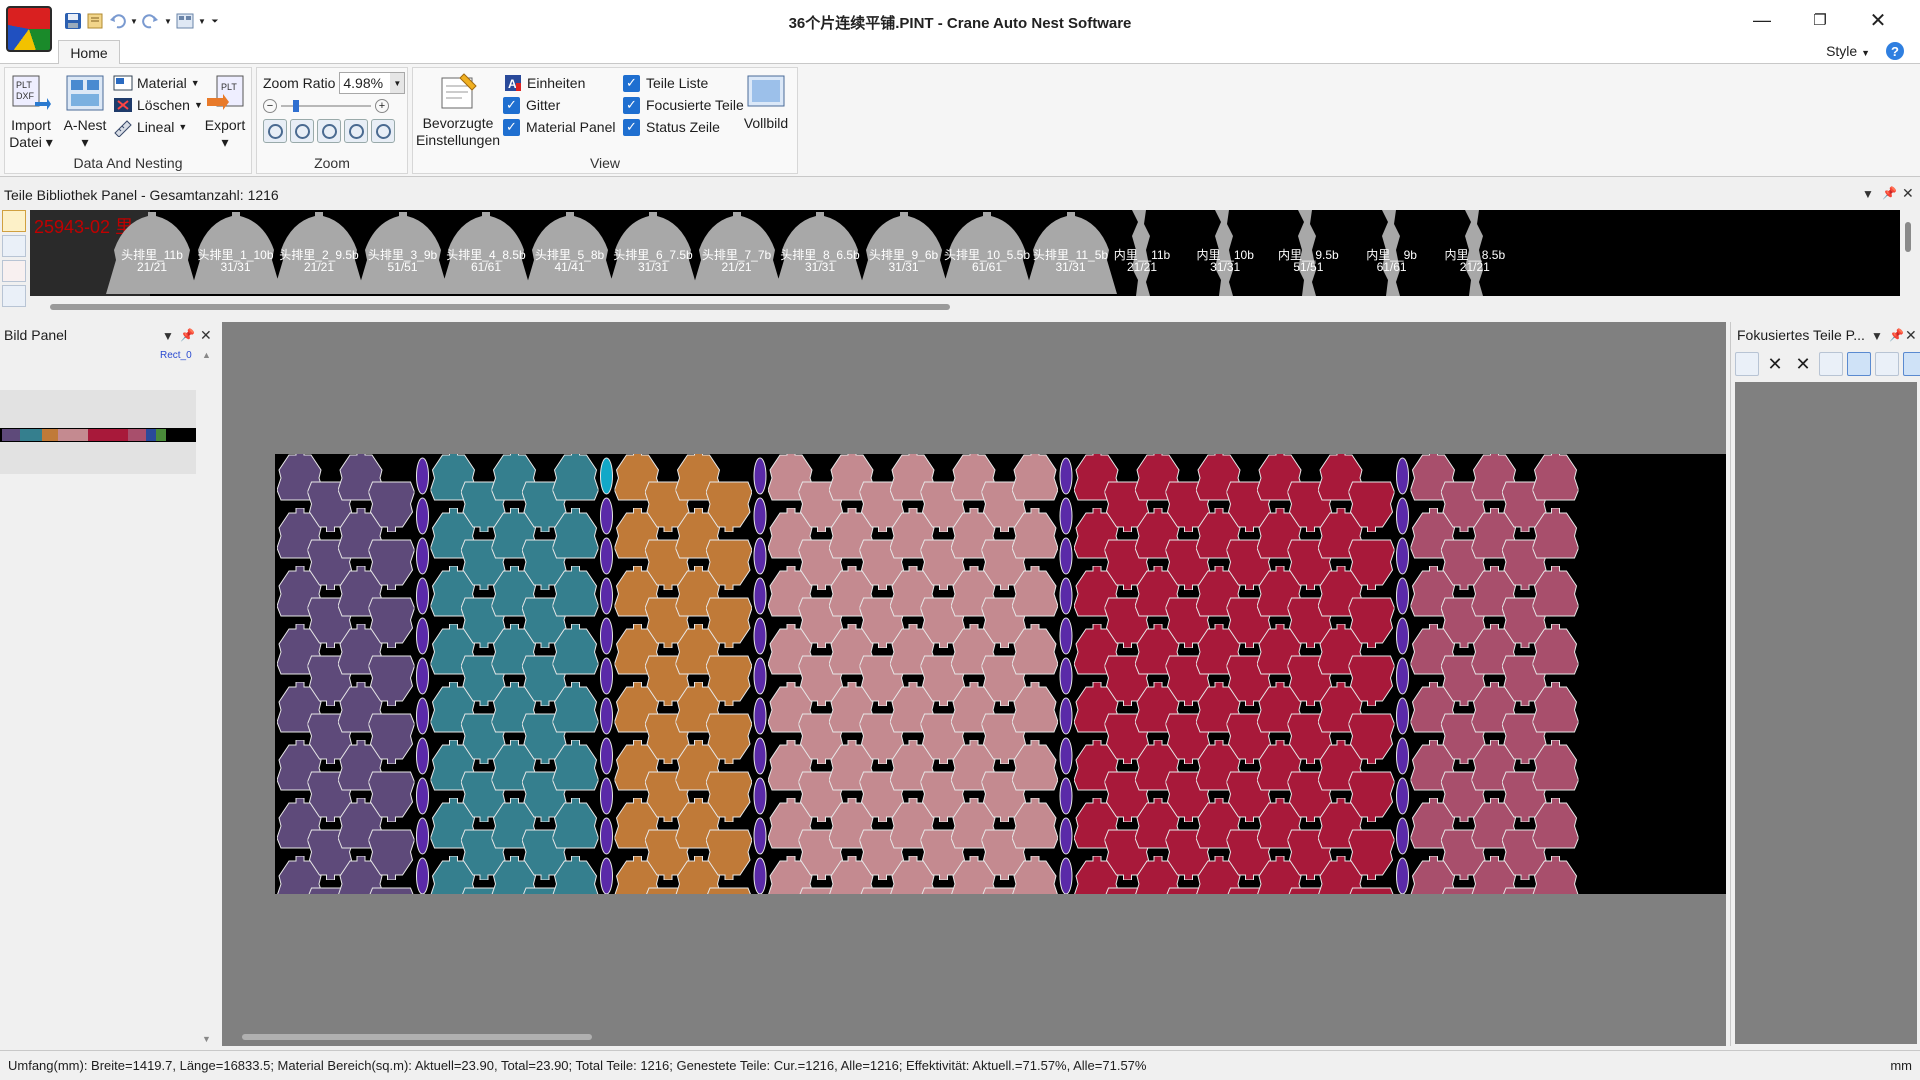 The height and width of the screenshot is (1080, 1920). What do you see at coordinates (29, 29) in the screenshot?
I see `app-logo` at bounding box center [29, 29].